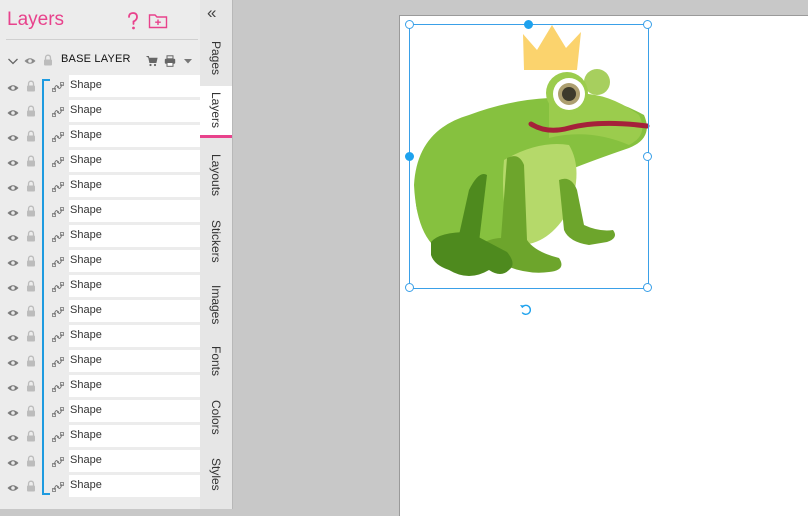  Describe the element at coordinates (13, 60) in the screenshot. I see `chevron-down-icon` at that location.